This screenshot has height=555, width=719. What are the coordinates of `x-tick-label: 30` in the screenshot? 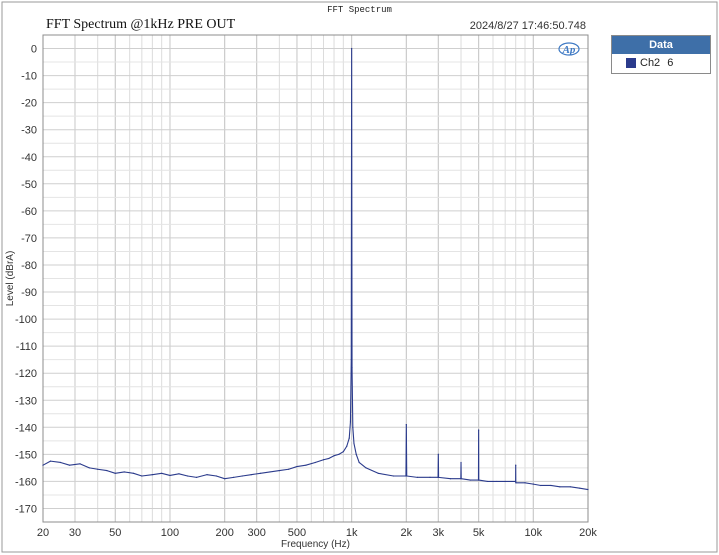 It's located at (75, 533).